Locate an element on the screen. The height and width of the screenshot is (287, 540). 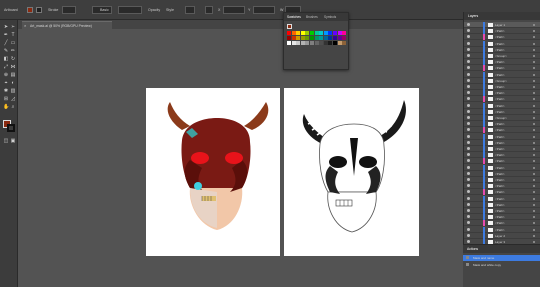
artboard-tool-icon: ⊞ is located at coordinates (6, 99).